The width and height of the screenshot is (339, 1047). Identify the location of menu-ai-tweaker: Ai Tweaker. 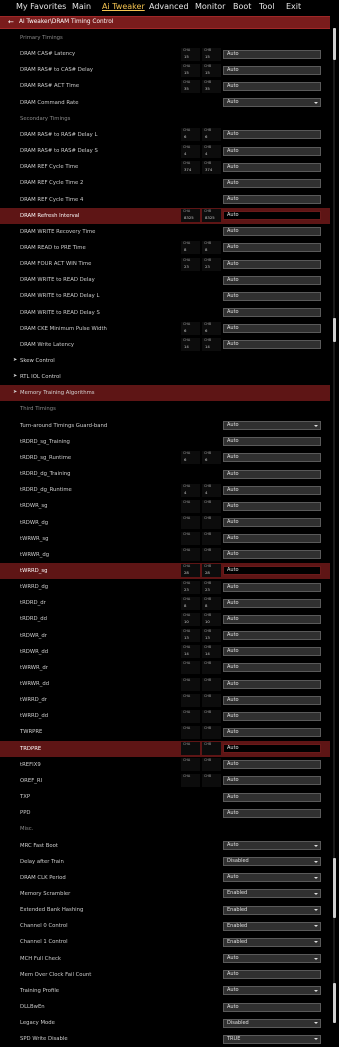
(123, 7).